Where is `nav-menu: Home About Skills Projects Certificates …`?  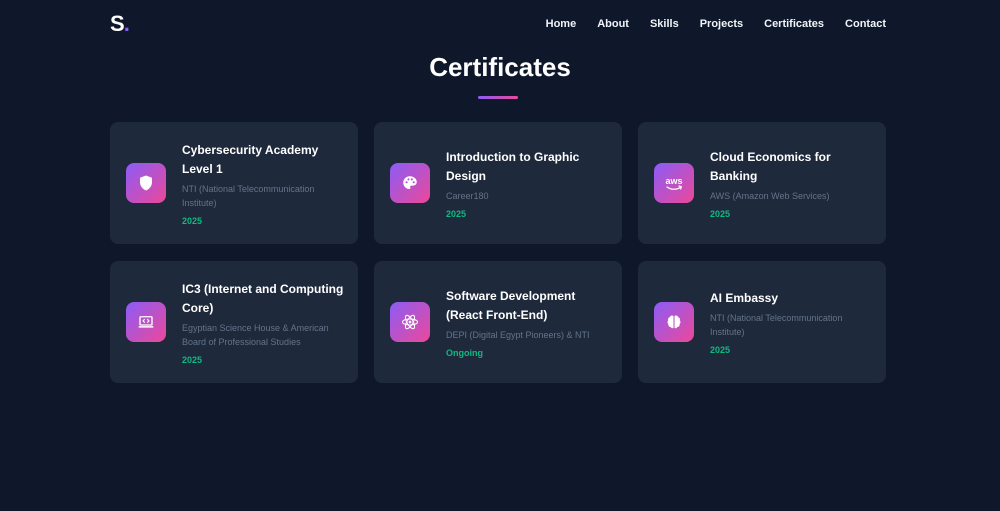
nav-menu: Home About Skills Projects Certificates … is located at coordinates (705, 24).